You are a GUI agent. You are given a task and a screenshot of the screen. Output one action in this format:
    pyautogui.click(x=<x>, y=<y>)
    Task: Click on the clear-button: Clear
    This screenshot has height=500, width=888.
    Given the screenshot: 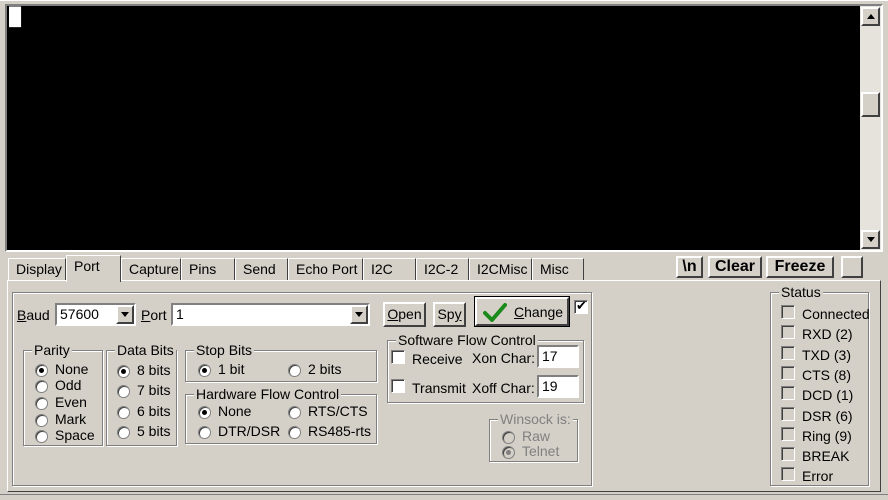 What is the action you would take?
    pyautogui.click(x=735, y=267)
    